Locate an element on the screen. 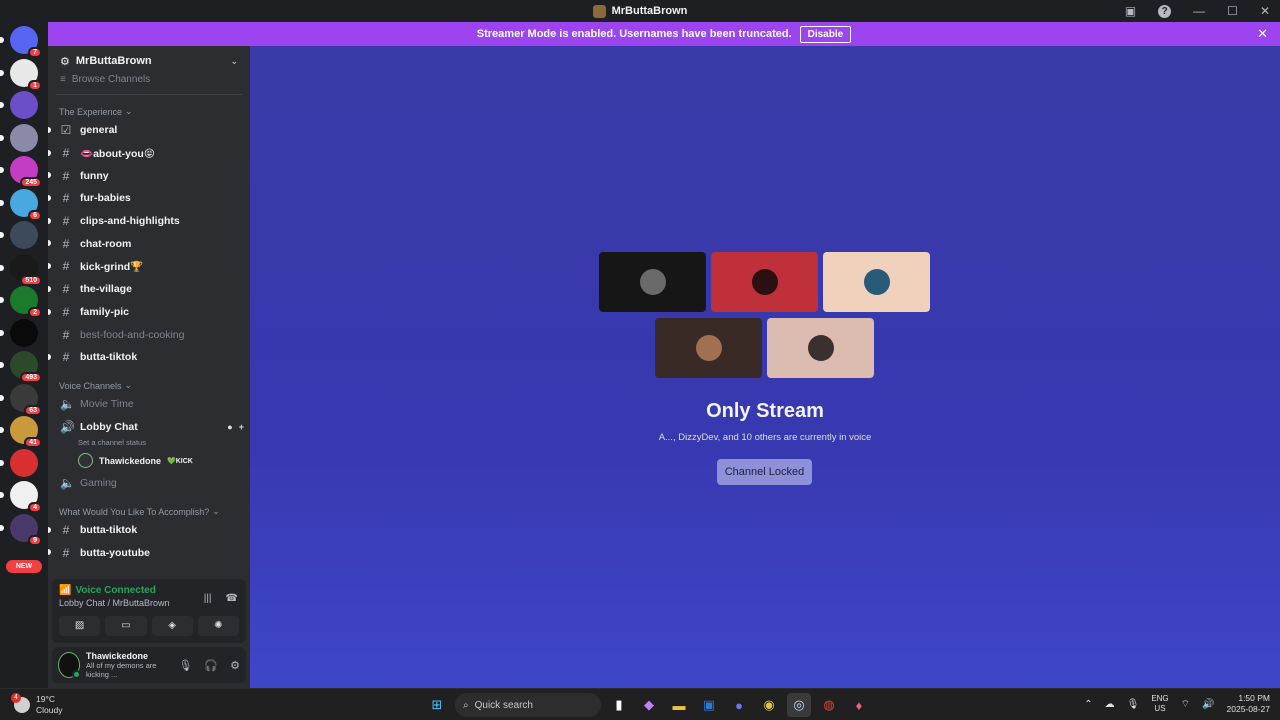  channel-item: # chat-room is located at coordinates (149, 243).